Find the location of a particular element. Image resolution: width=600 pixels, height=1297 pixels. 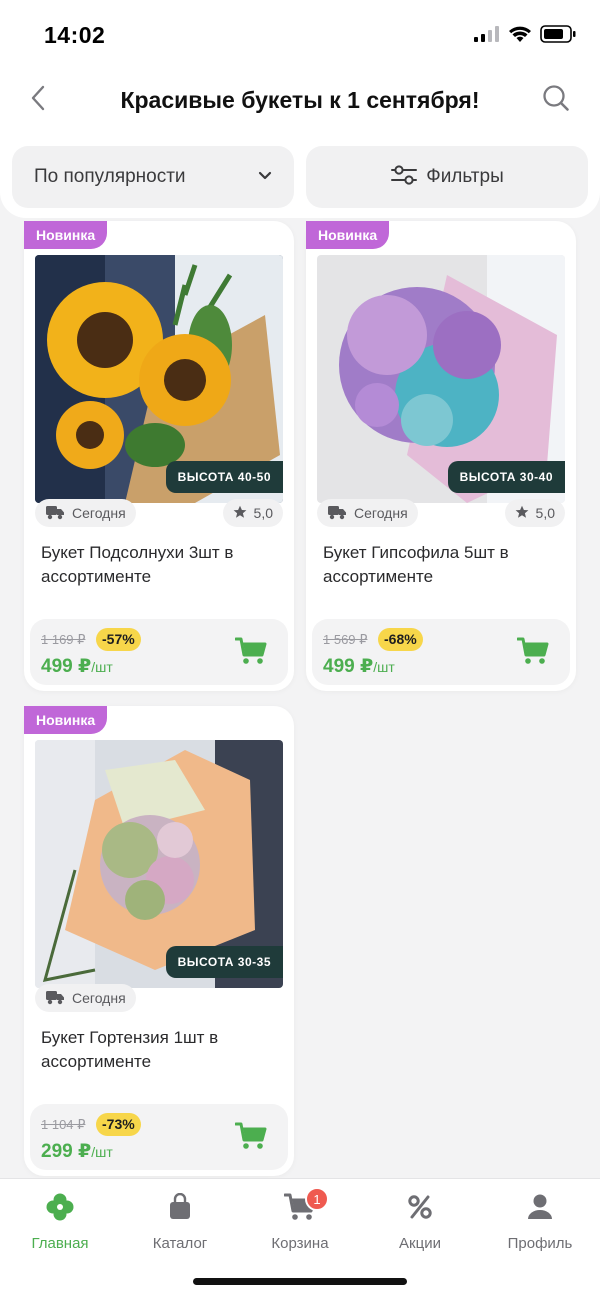

chevron-left-icon is located at coordinates (38, 100).